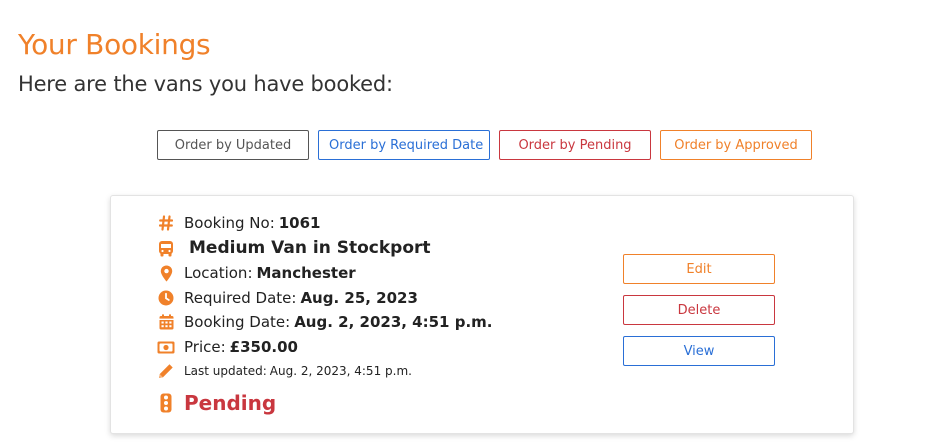  Describe the element at coordinates (299, 223) in the screenshot. I see `booking-number-value: 1061` at that location.